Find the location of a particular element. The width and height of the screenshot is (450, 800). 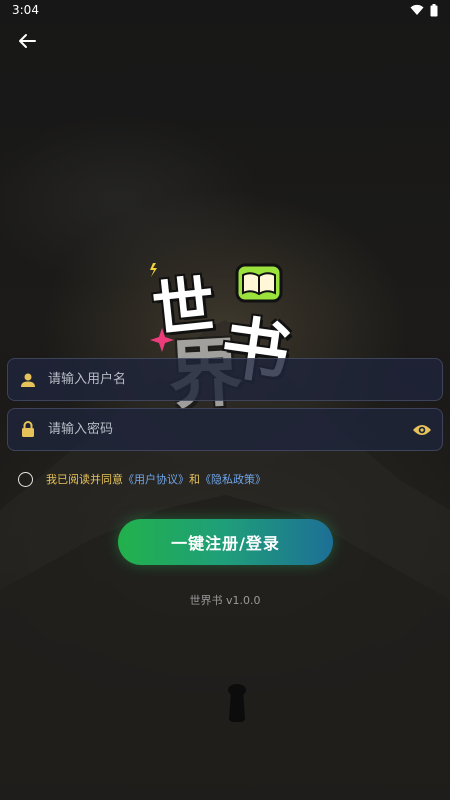

privacy-policy-link: 《隐私政策》 is located at coordinates (233, 479).